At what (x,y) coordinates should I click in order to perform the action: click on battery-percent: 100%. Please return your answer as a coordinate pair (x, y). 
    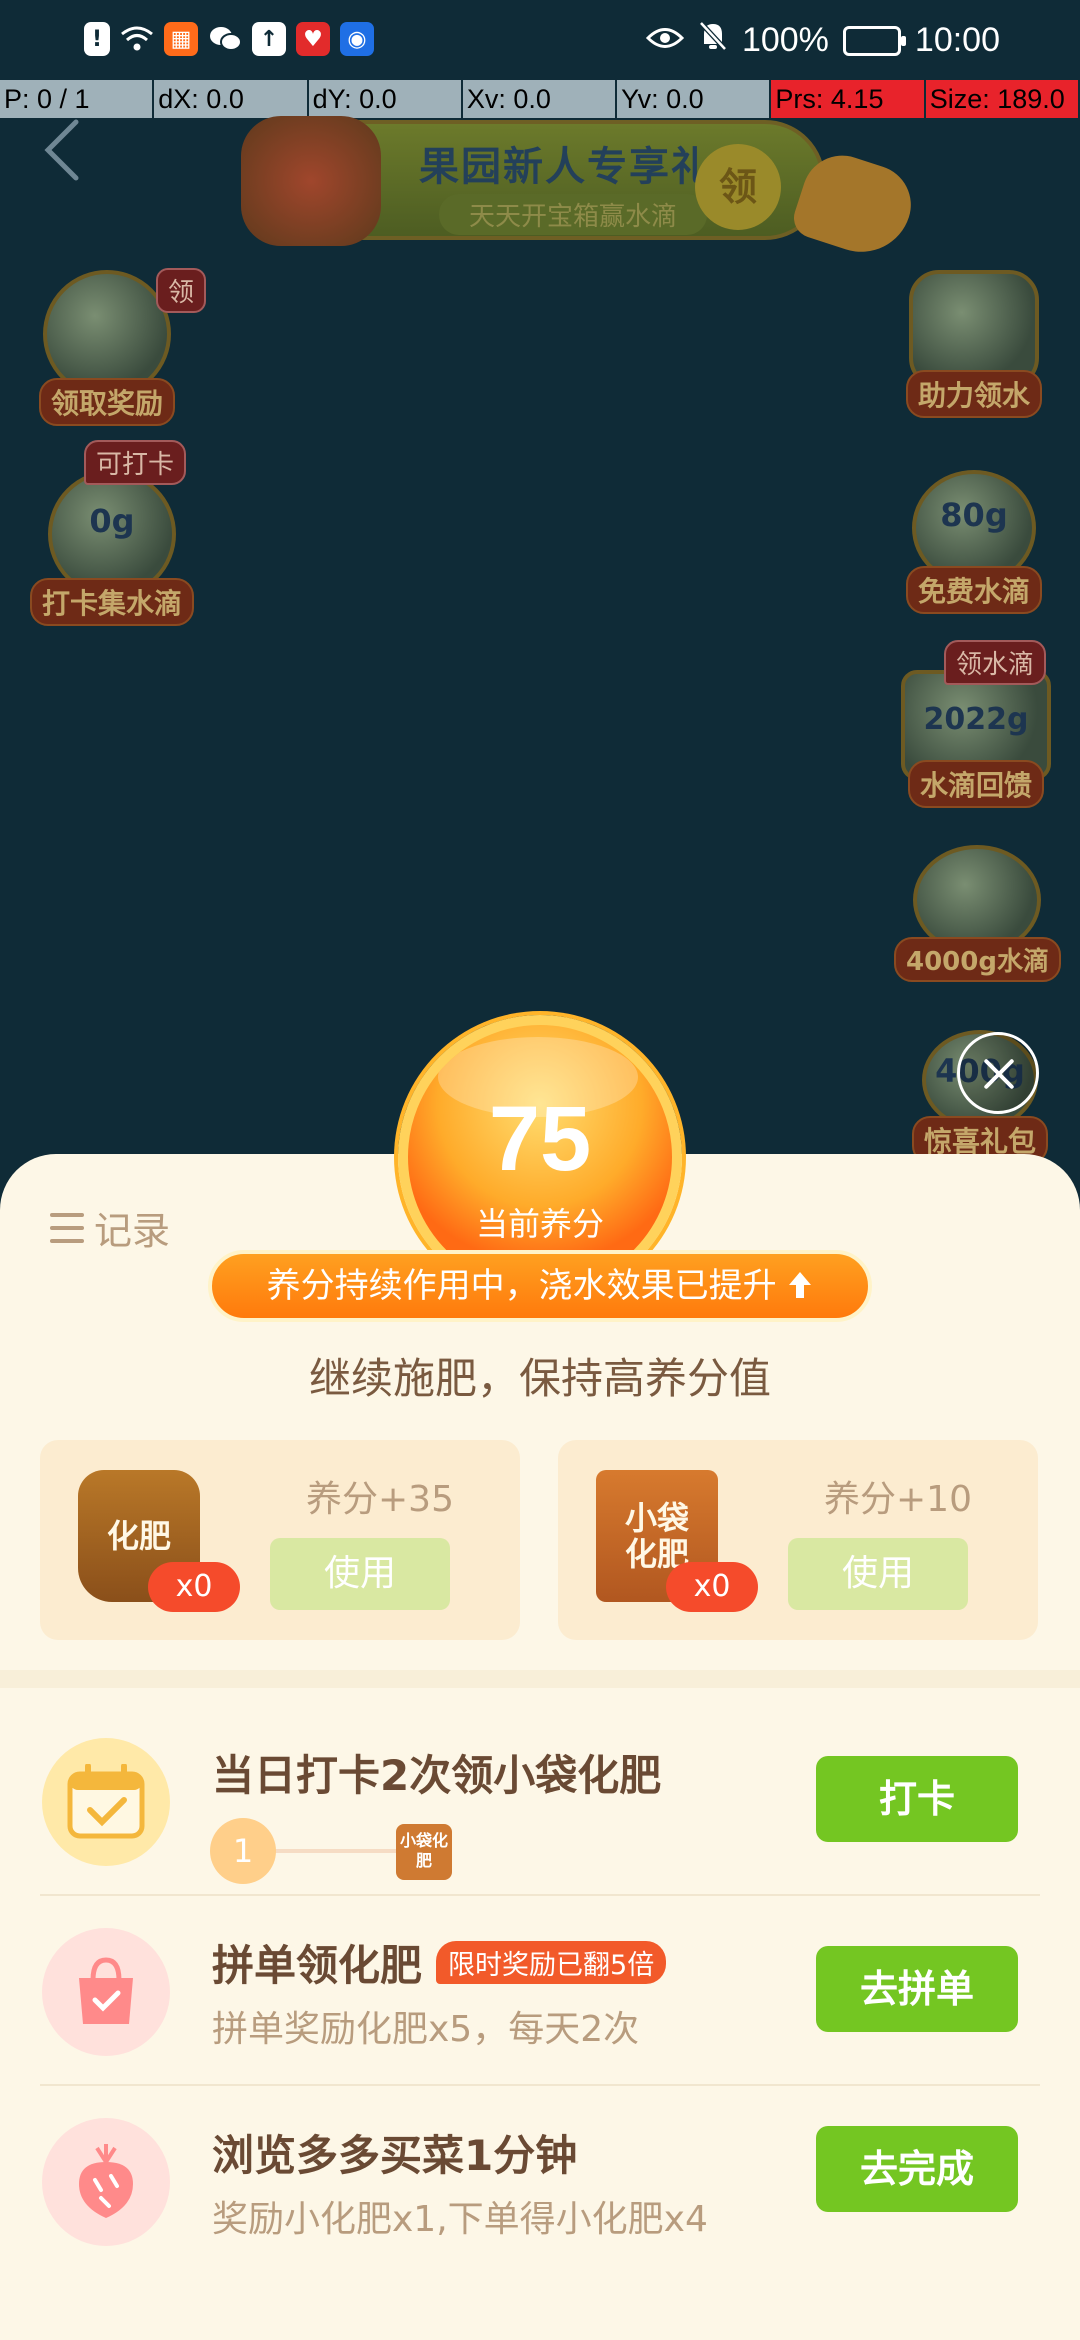
    Looking at the image, I should click on (785, 40).